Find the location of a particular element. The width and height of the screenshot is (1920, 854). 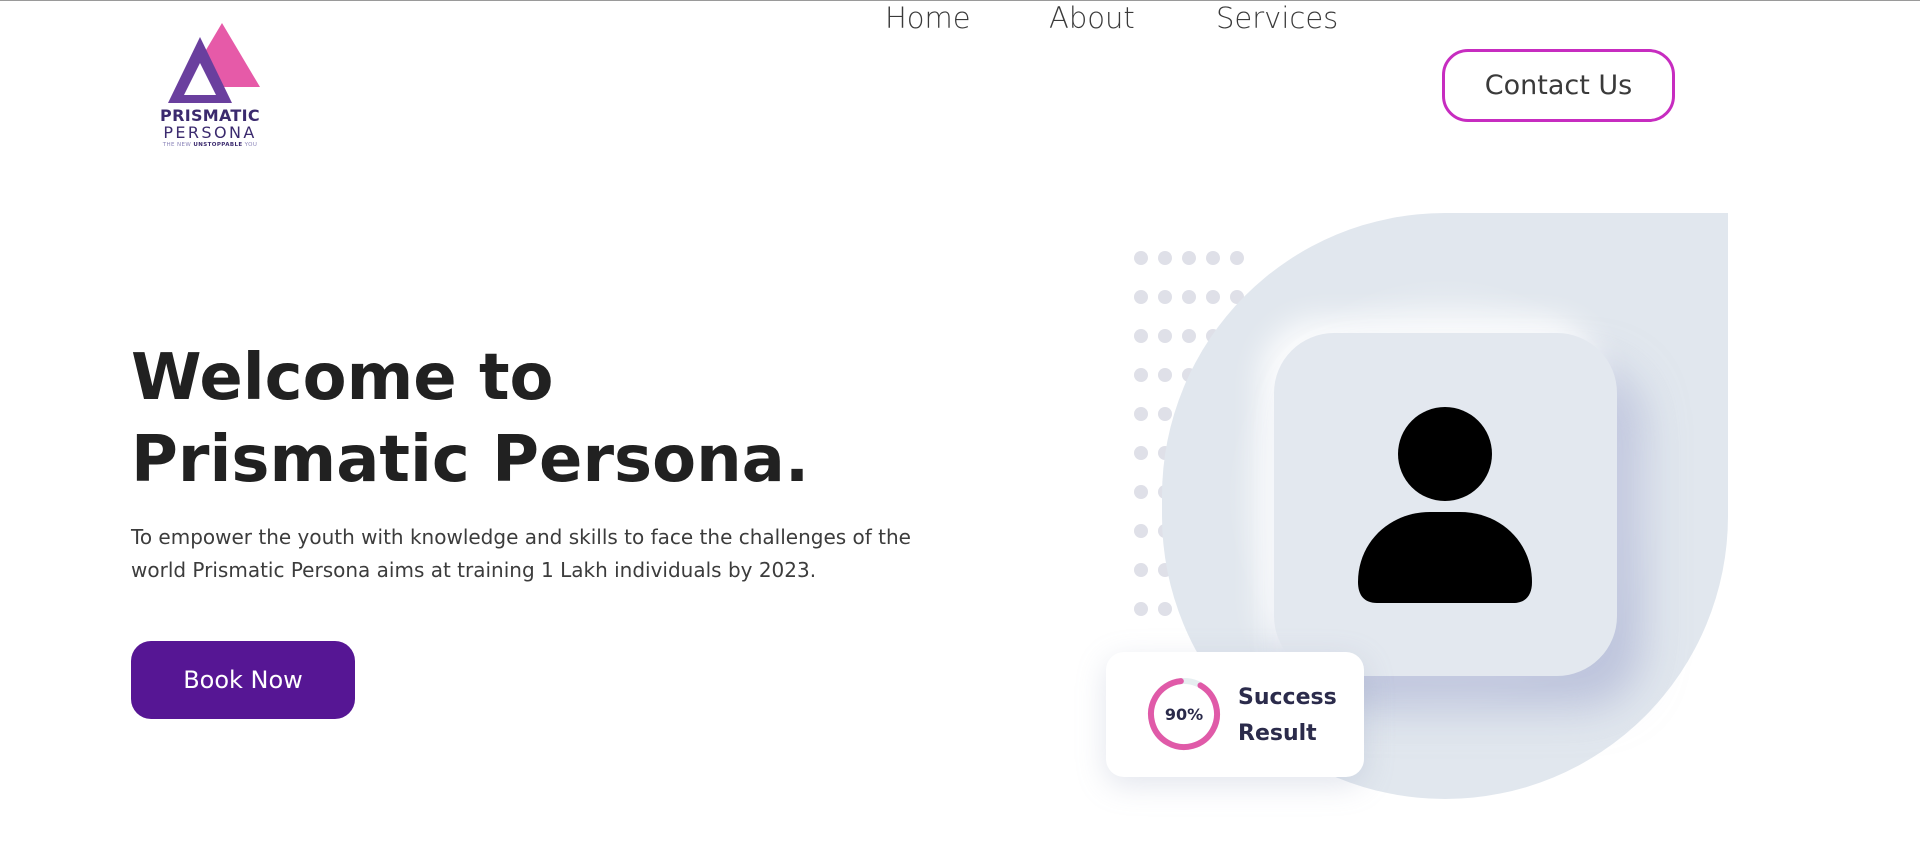

stat-caption-line-1: Success is located at coordinates (1287, 697).